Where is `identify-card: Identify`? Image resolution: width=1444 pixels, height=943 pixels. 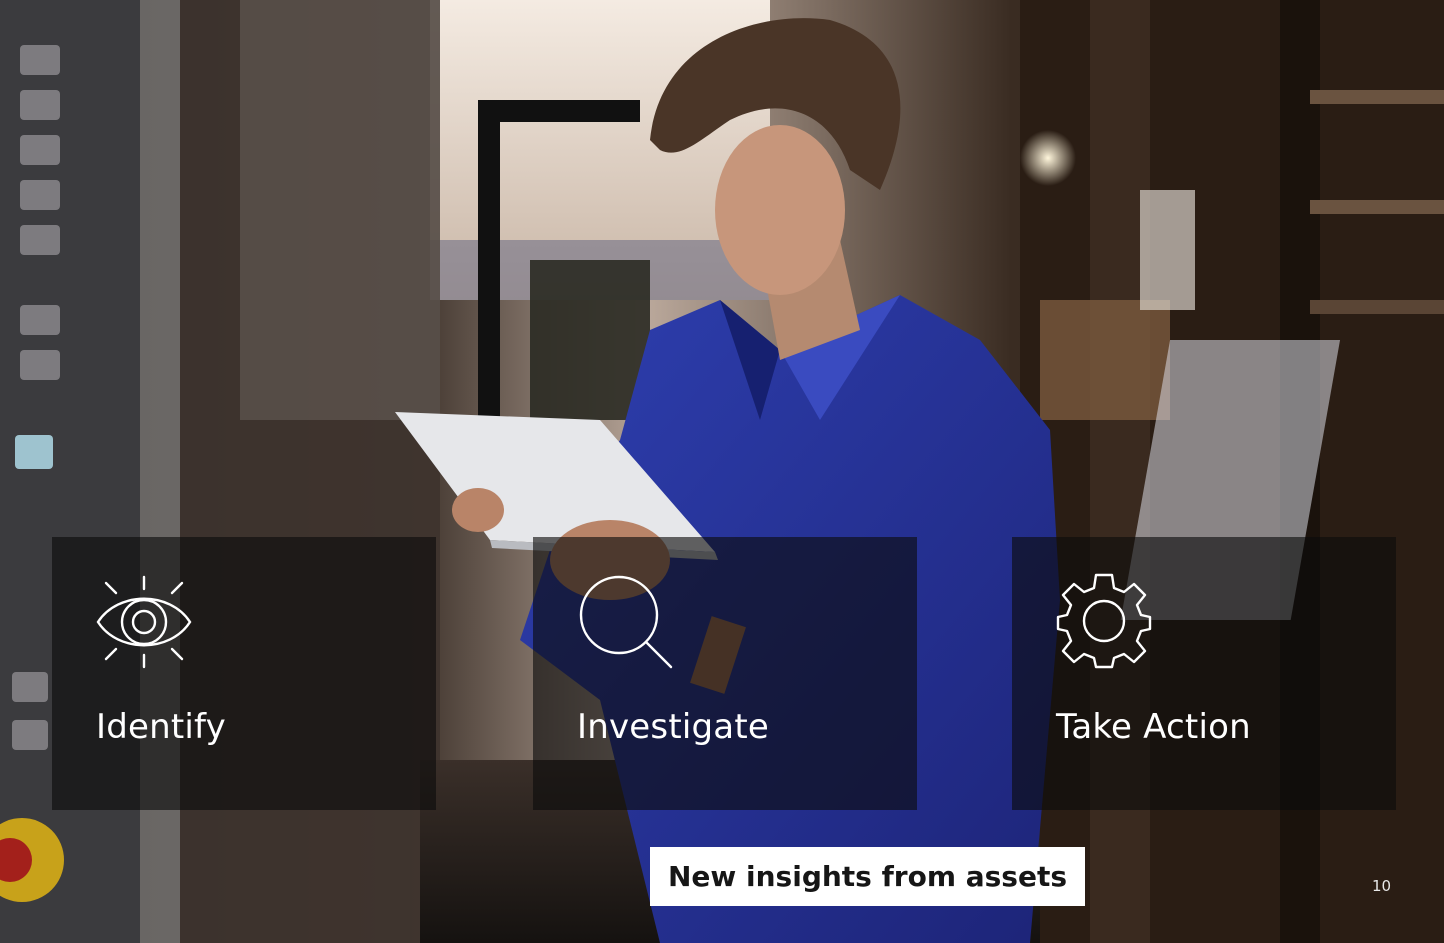 identify-card: Identify is located at coordinates (244, 673).